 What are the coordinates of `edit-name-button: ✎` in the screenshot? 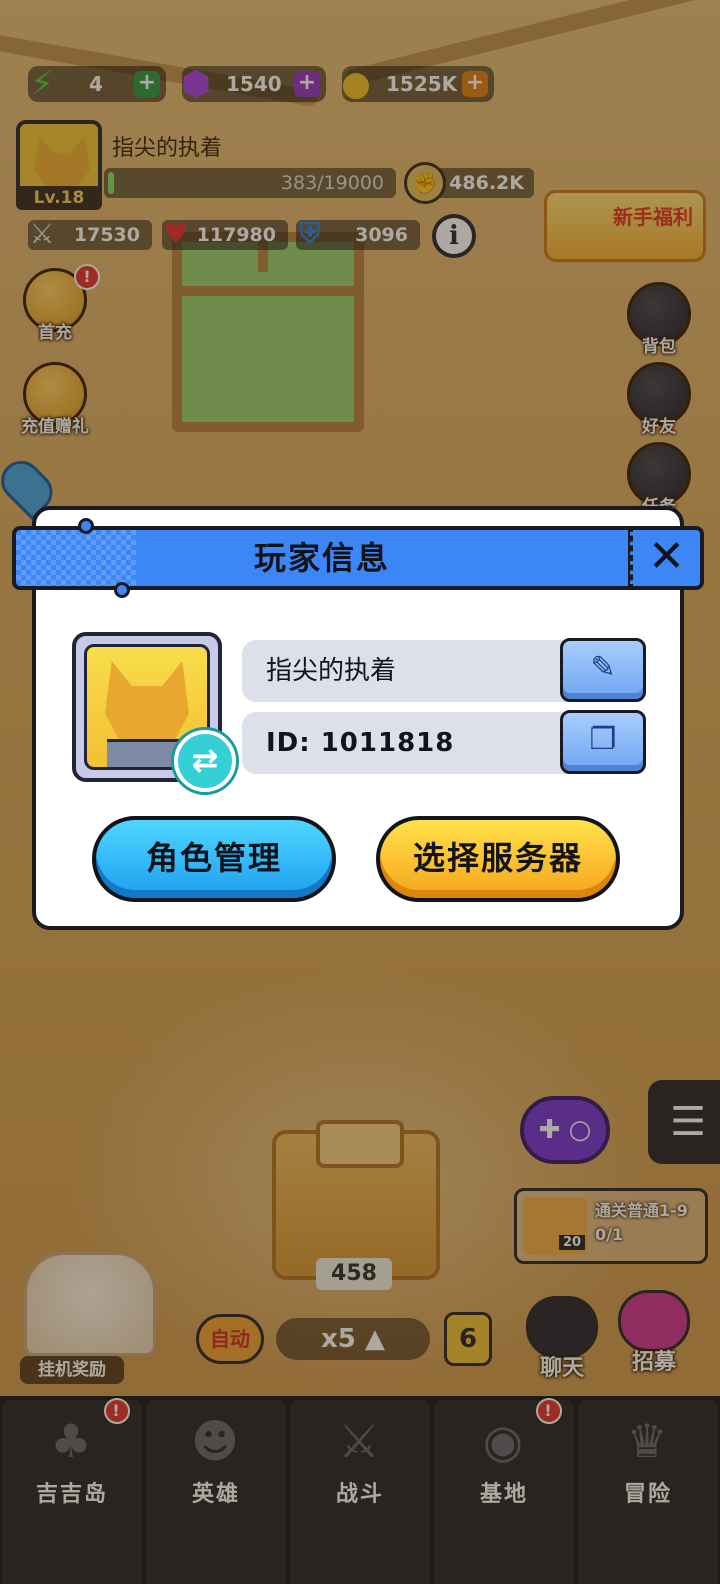 It's located at (603, 670).